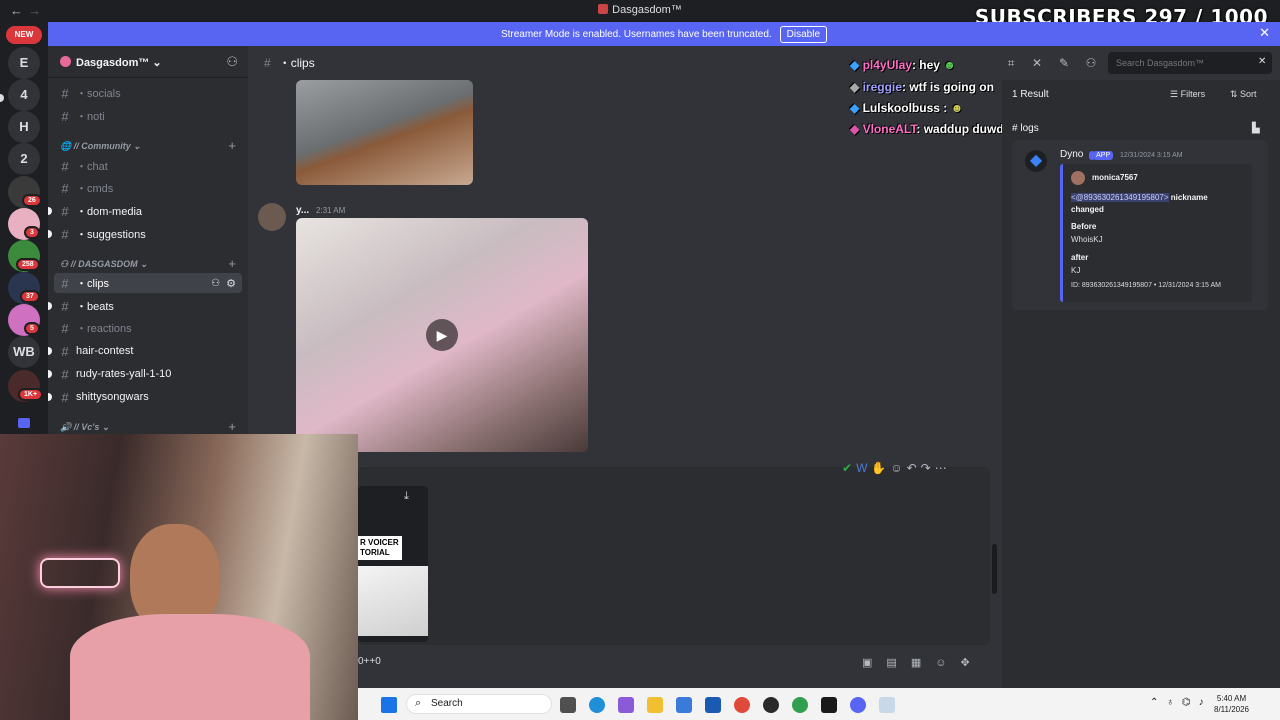 The width and height of the screenshot is (1280, 720). I want to click on disable-button: Disable, so click(803, 34).